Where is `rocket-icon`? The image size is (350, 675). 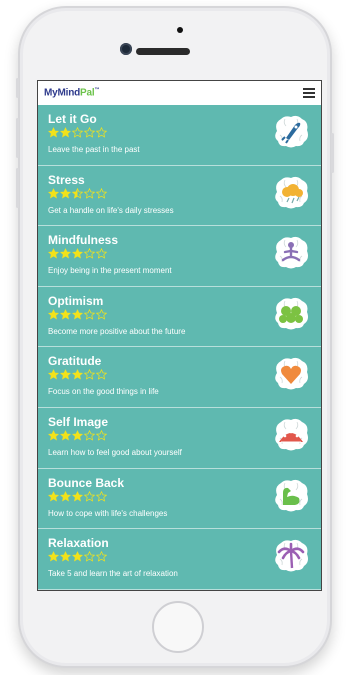
rocket-icon is located at coordinates (291, 131).